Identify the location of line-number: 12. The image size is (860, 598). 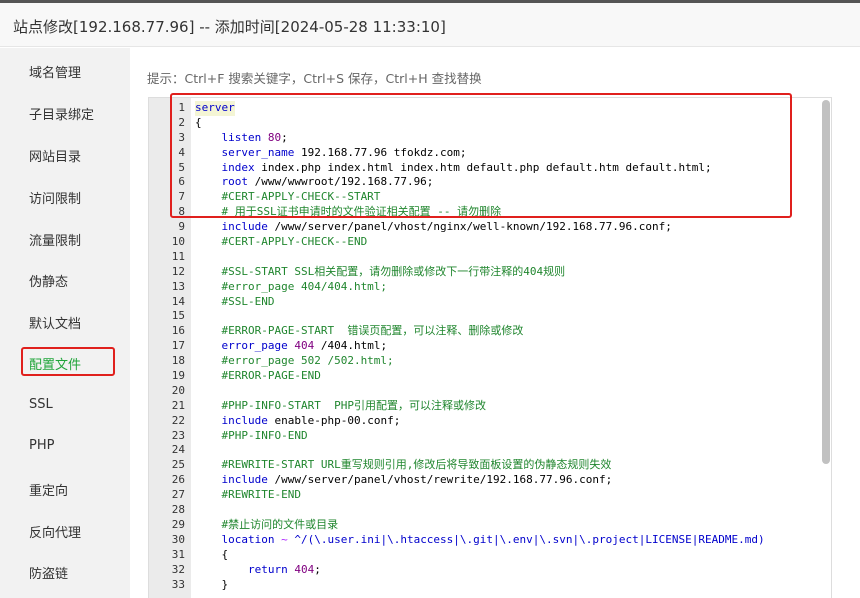
(178, 271).